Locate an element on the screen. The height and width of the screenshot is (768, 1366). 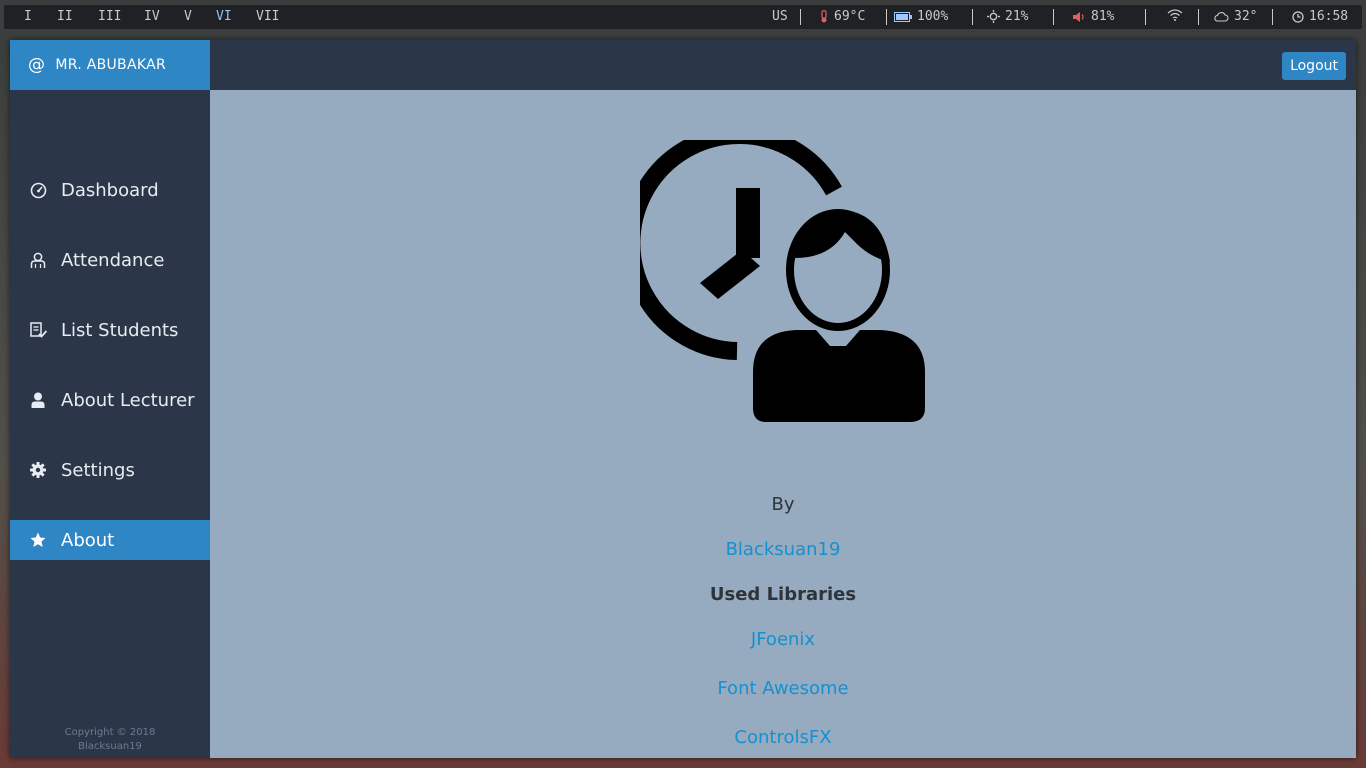
user-icon is located at coordinates (38, 400).